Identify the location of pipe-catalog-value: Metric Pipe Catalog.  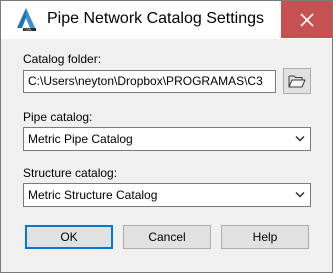
(80, 139).